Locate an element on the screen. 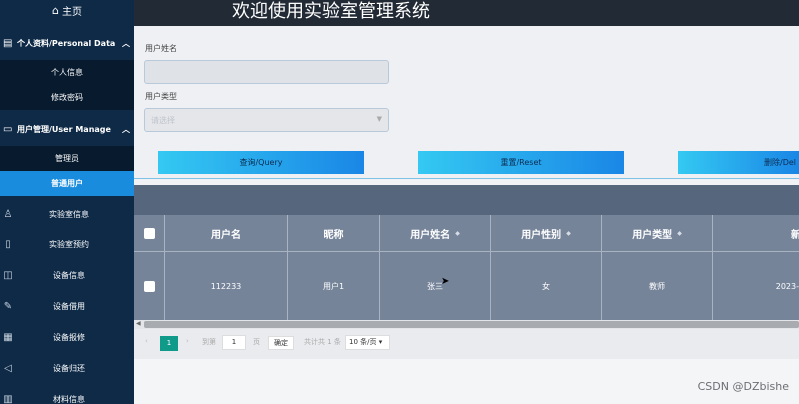 Image resolution: width=799 pixels, height=404 pixels. table-toolbar is located at coordinates (466, 200).